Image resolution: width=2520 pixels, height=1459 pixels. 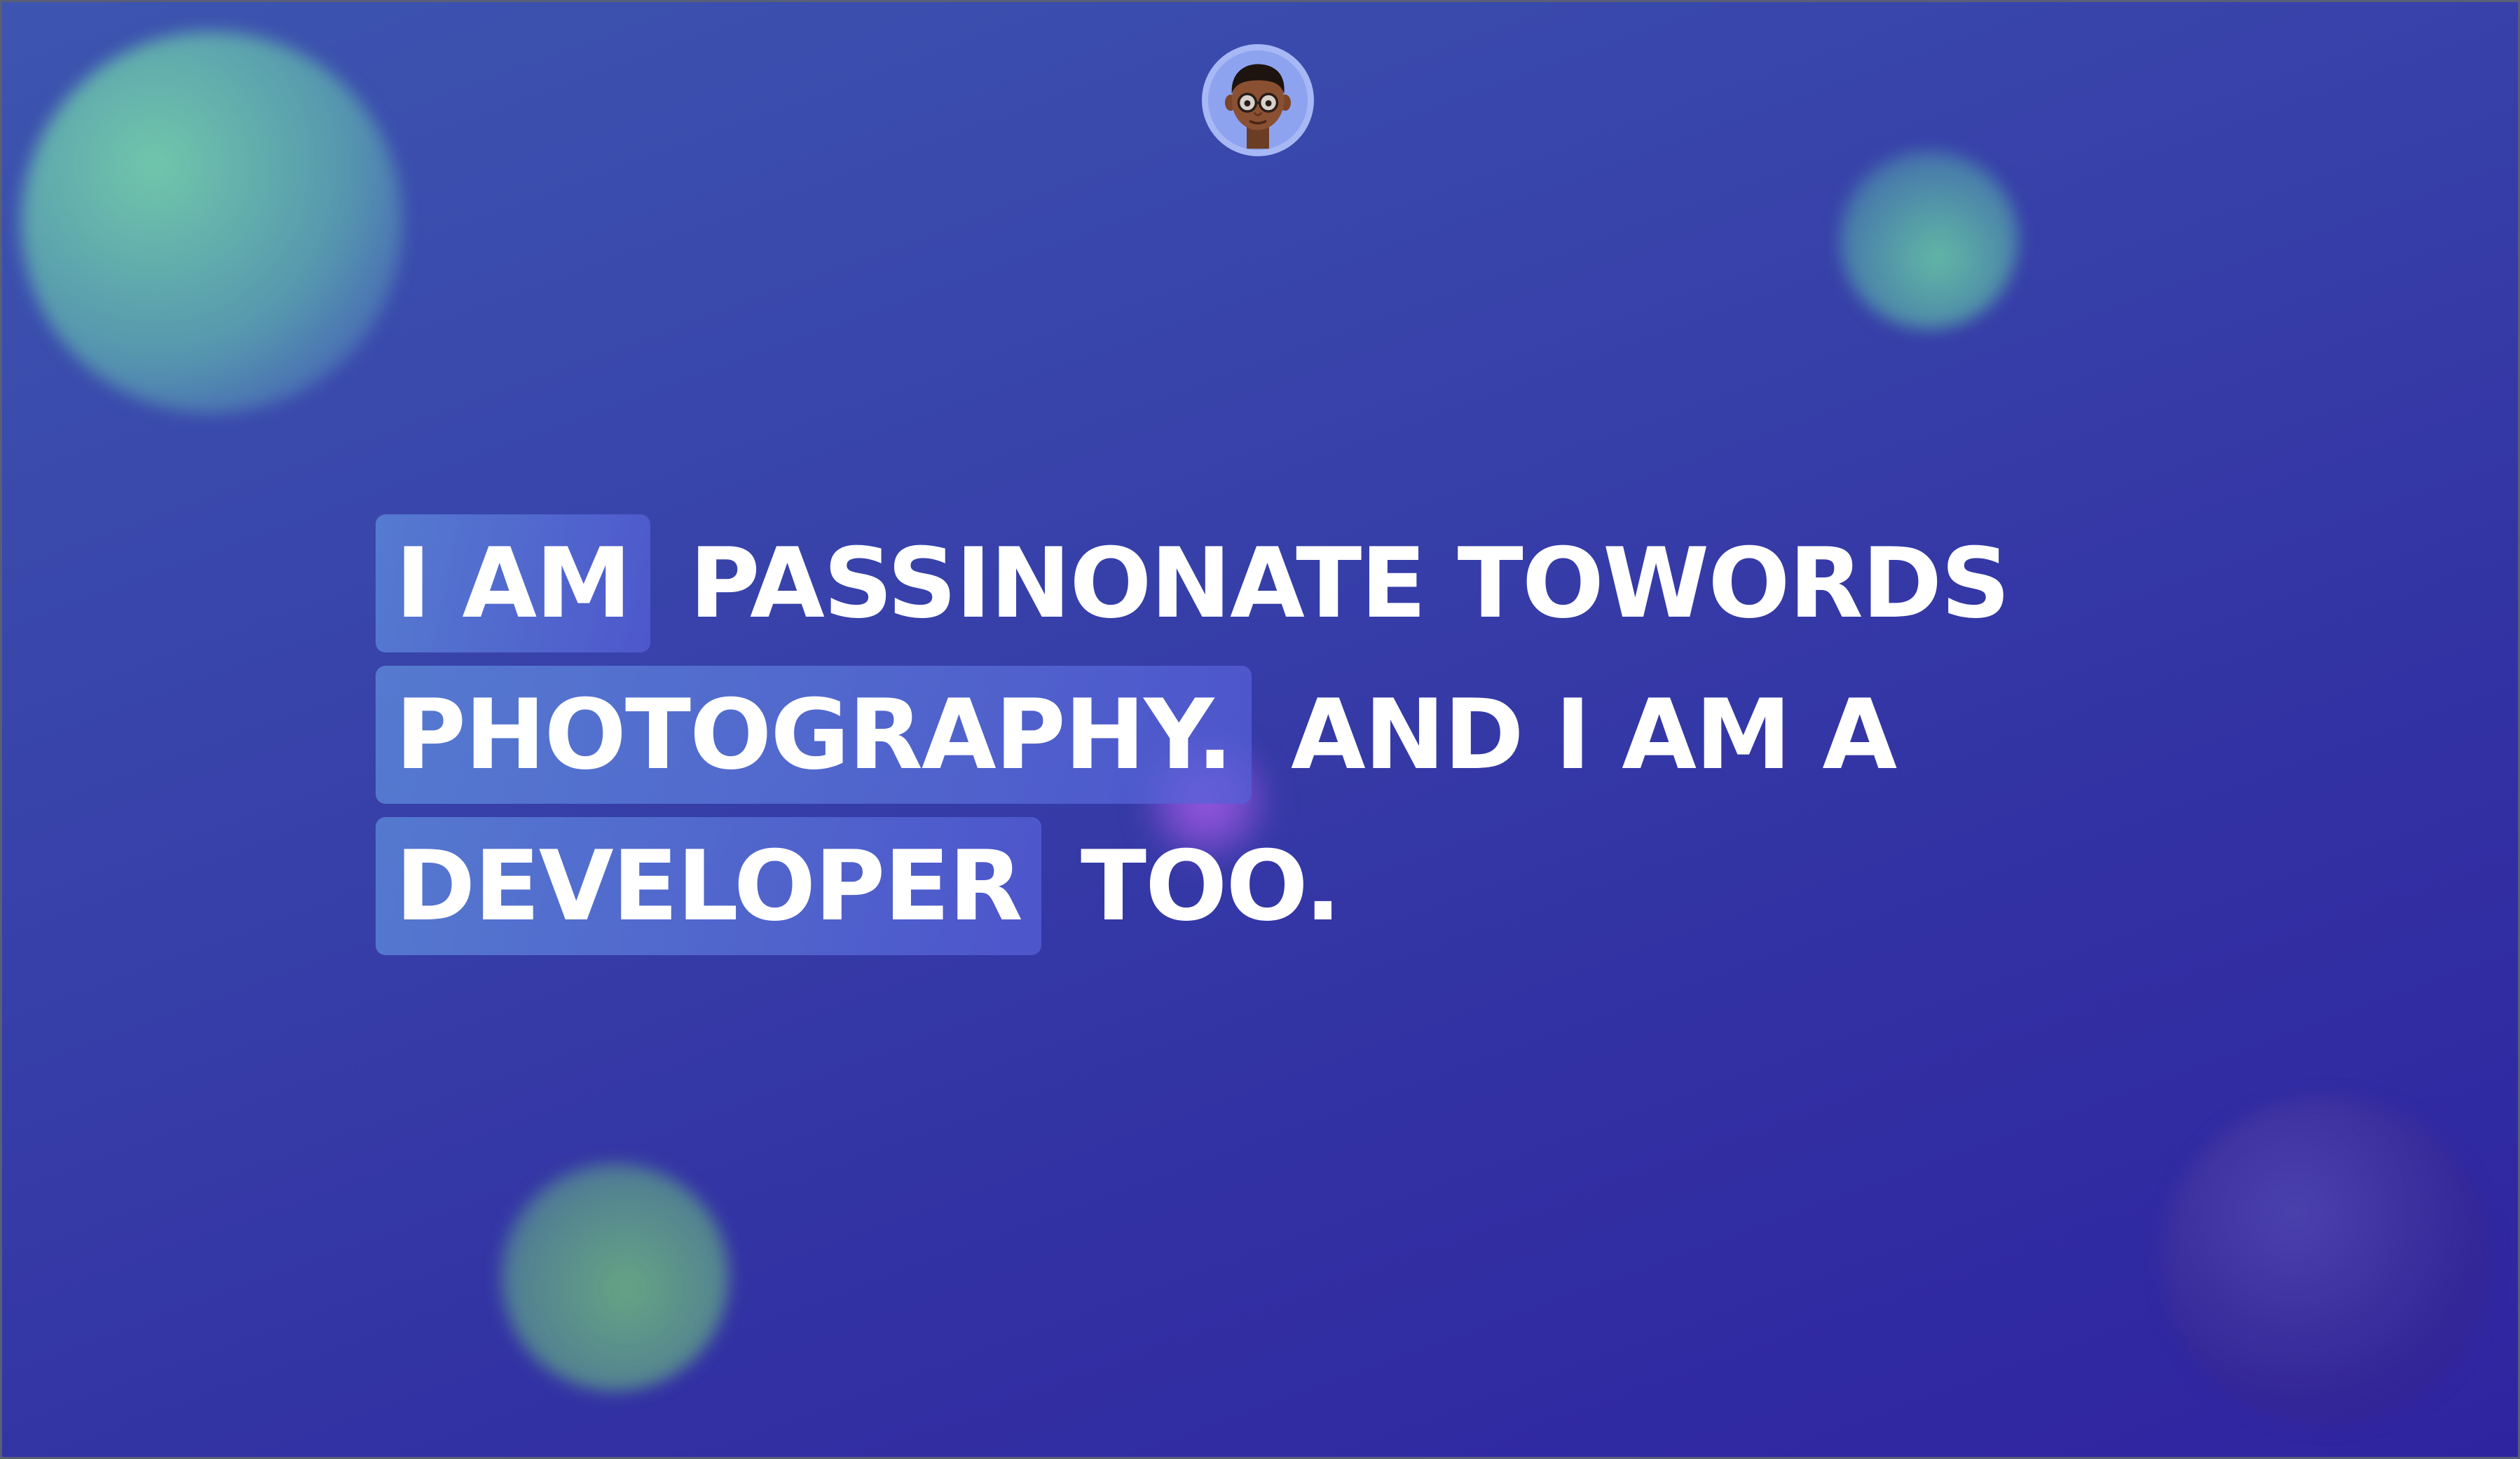 What do you see at coordinates (513, 583) in the screenshot?
I see `headline-highlight-i-am: I AM` at bounding box center [513, 583].